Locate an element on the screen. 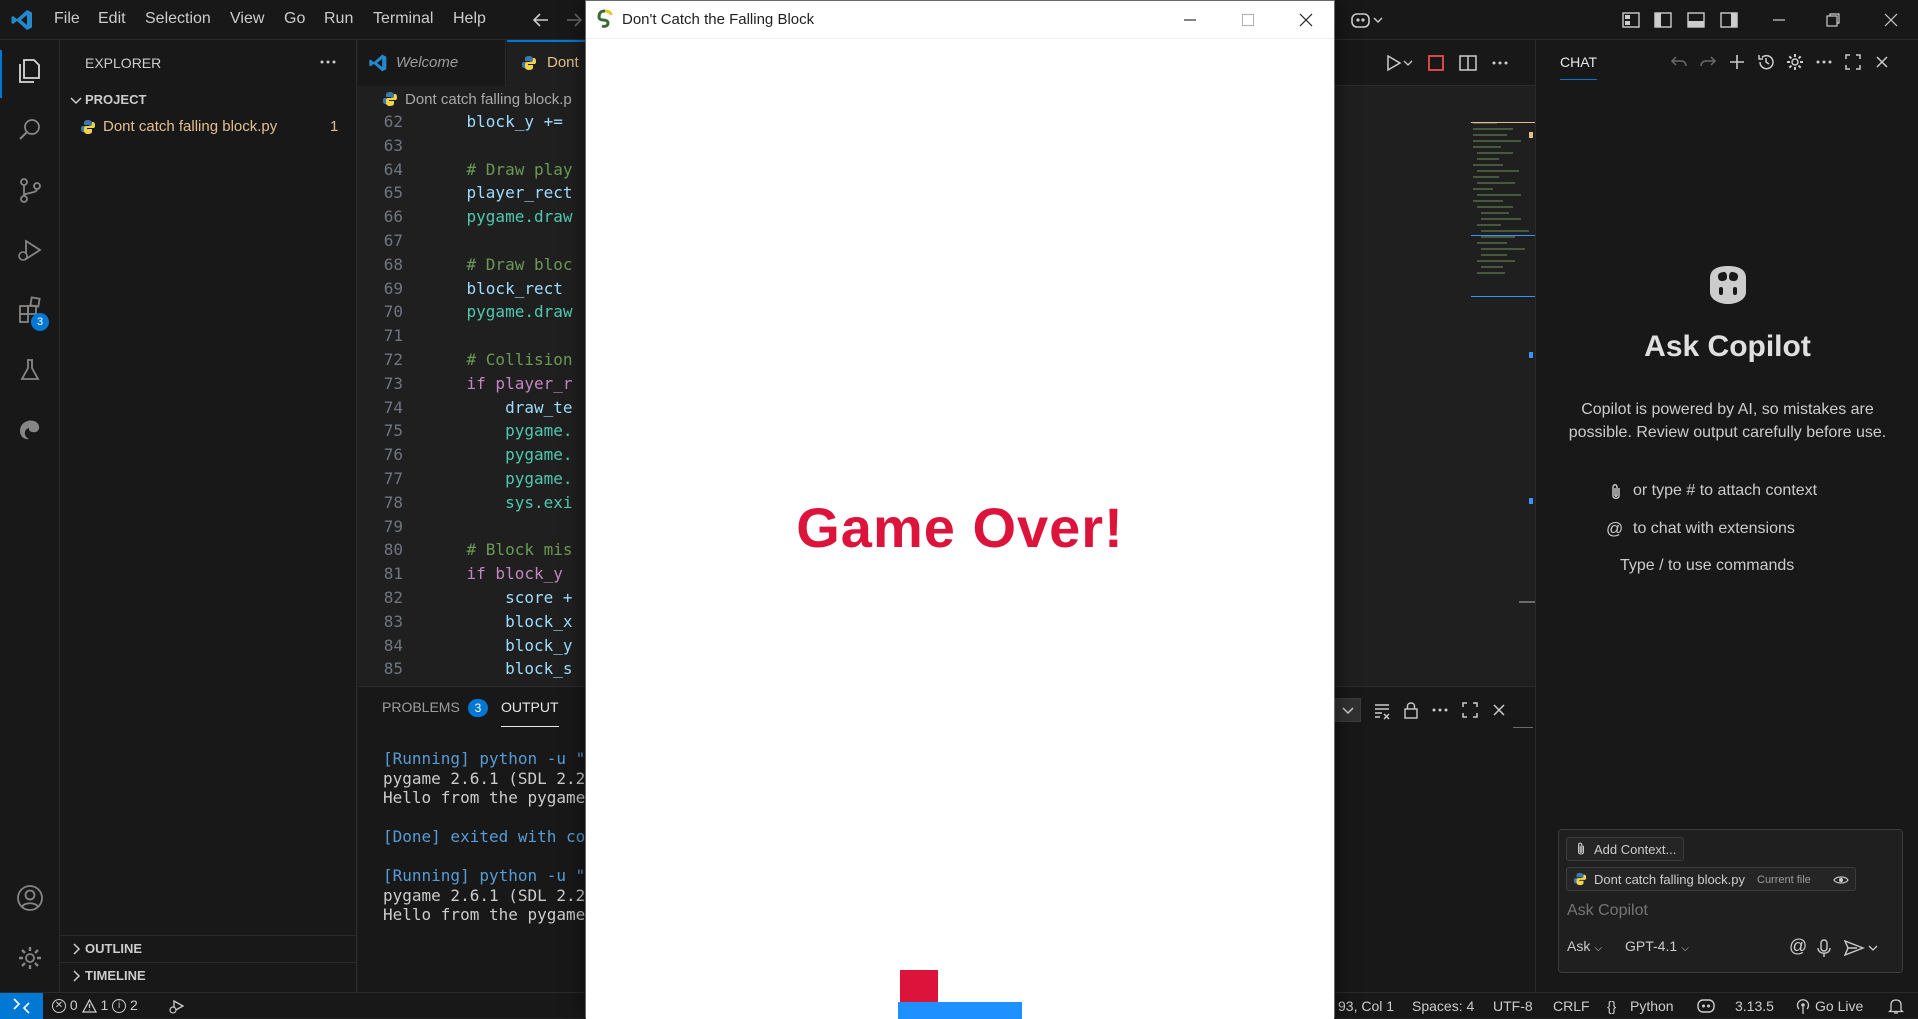 Image resolution: width=1918 pixels, height=1019 pixels. debug-run-icon is located at coordinates (177, 1006).